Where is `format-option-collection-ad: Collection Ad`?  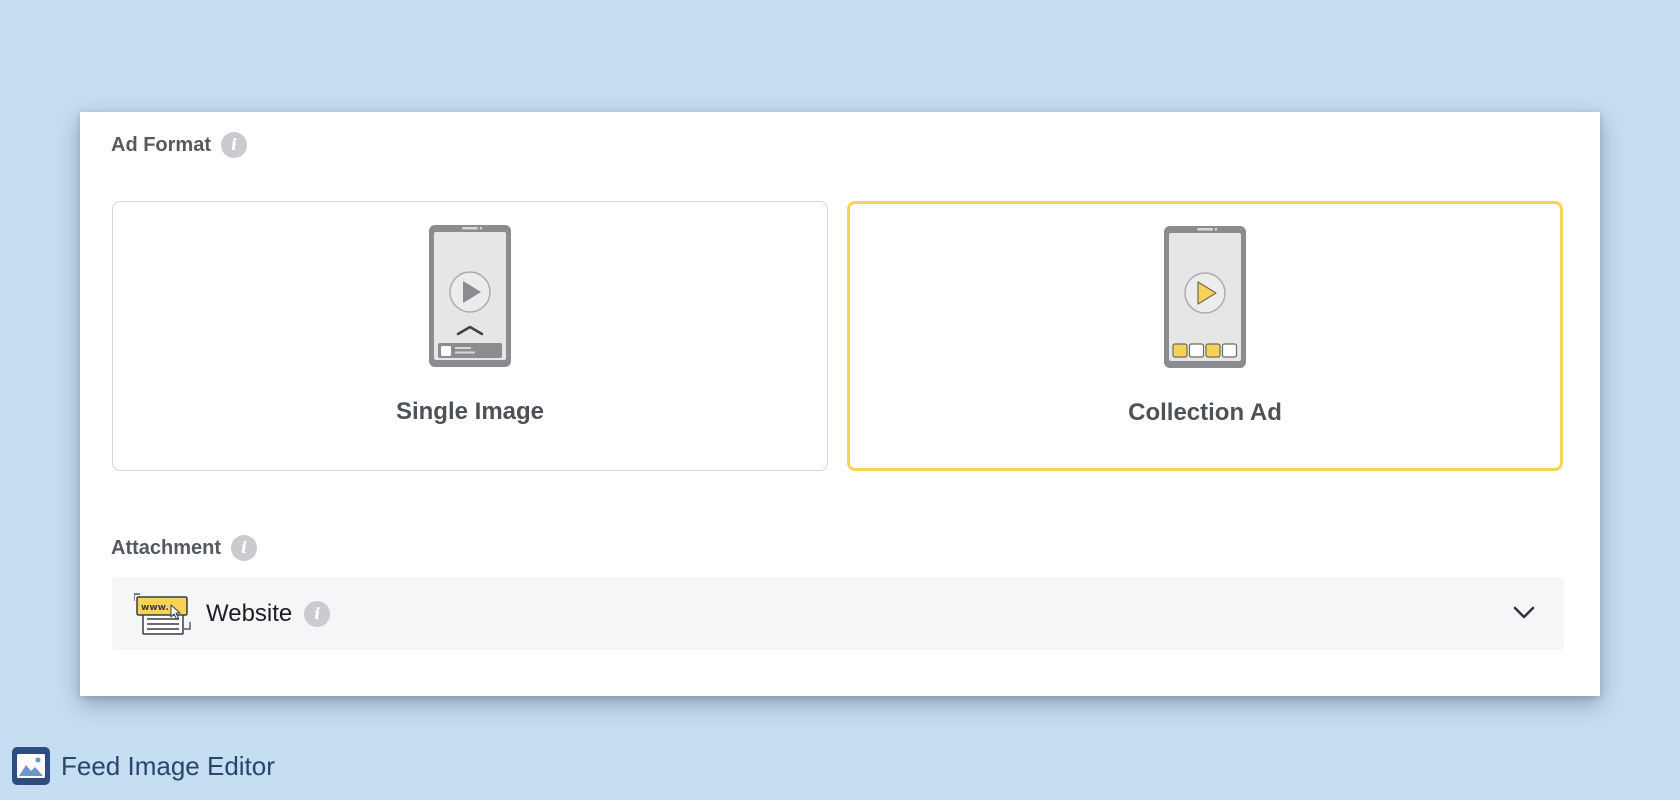 format-option-collection-ad: Collection Ad is located at coordinates (1205, 336).